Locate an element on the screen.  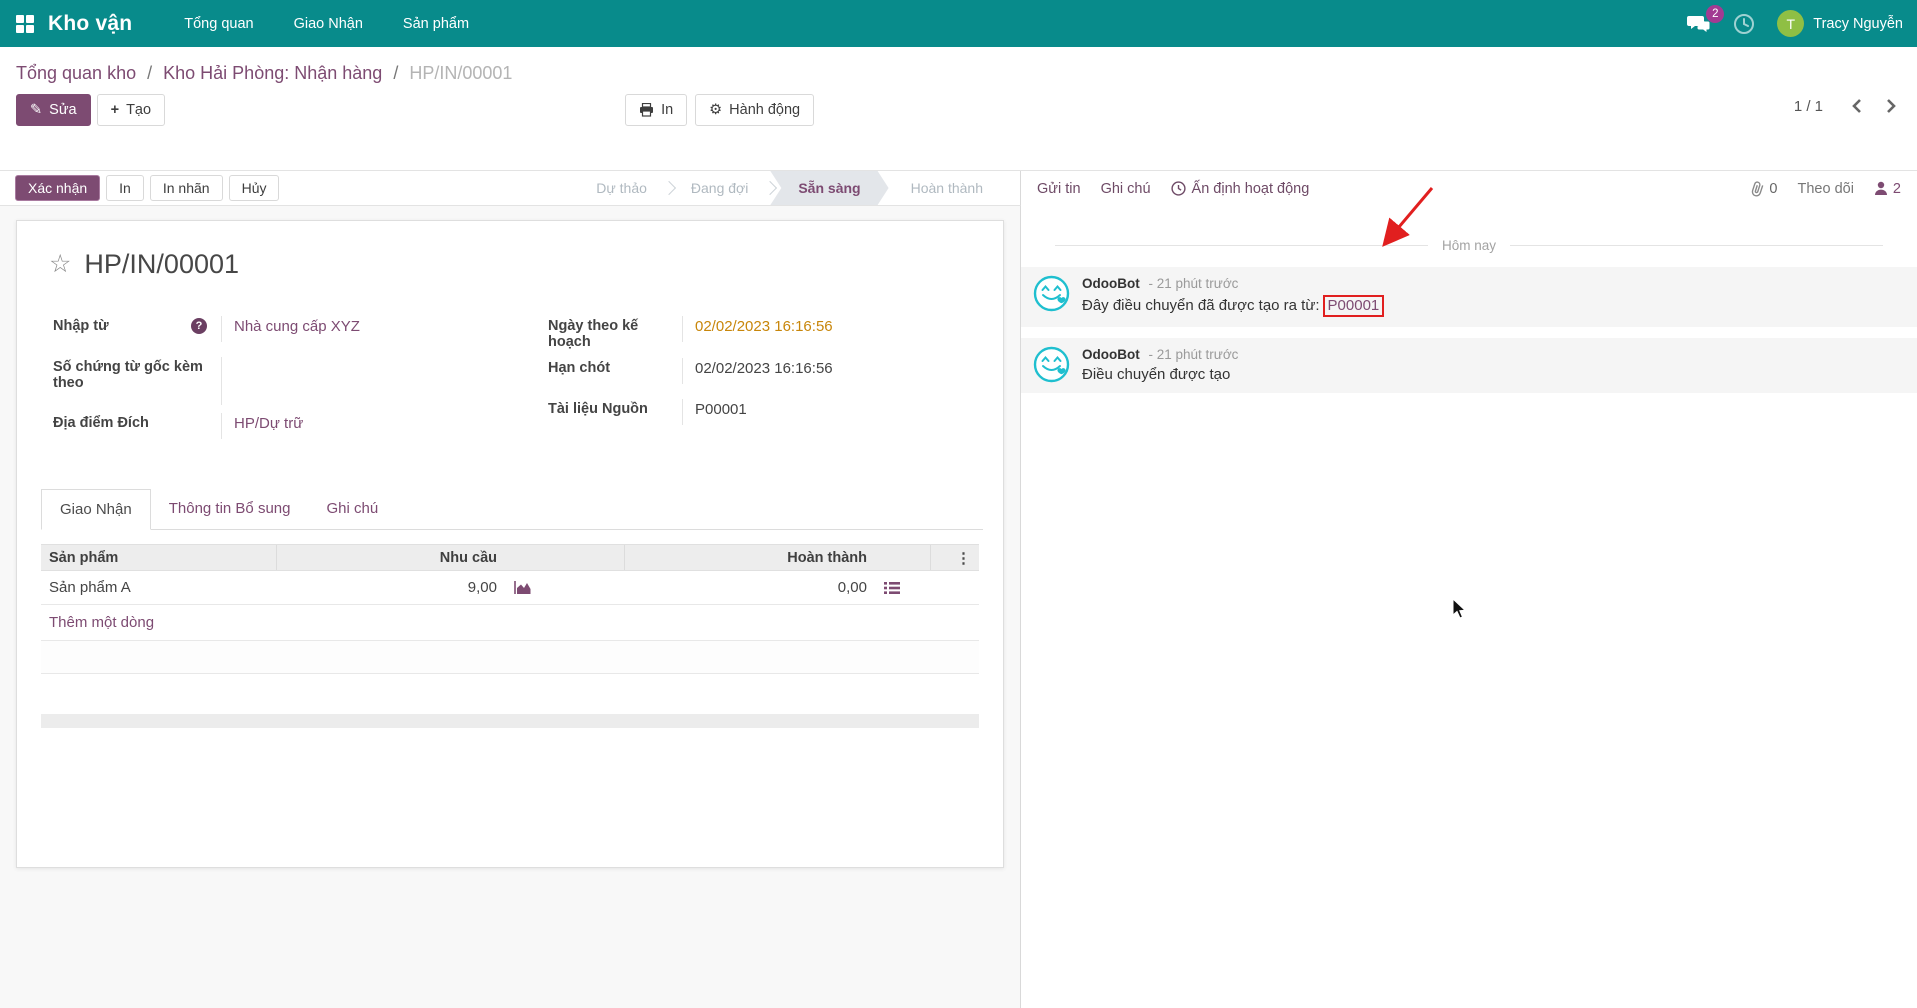
menu-products: Sản phẩm is located at coordinates (436, 24).